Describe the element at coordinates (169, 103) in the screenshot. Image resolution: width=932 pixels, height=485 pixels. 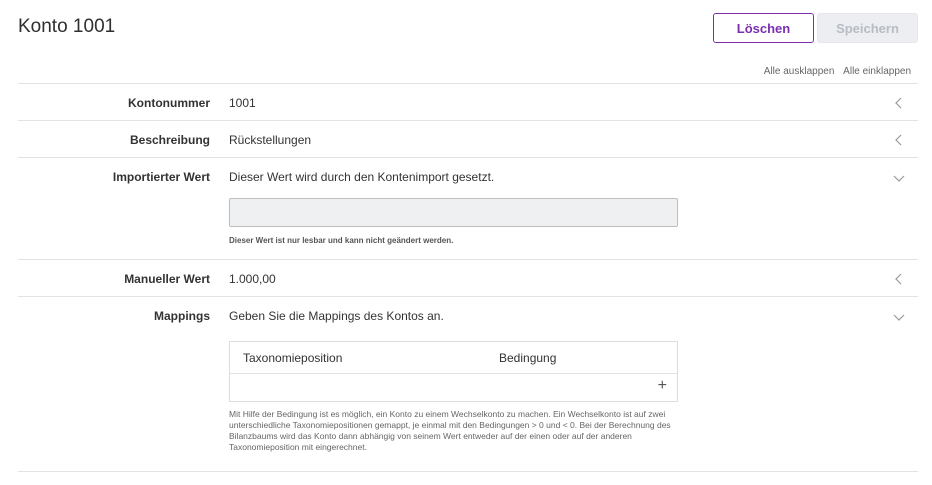
I see `kontonummer-label: Kontonummer` at that location.